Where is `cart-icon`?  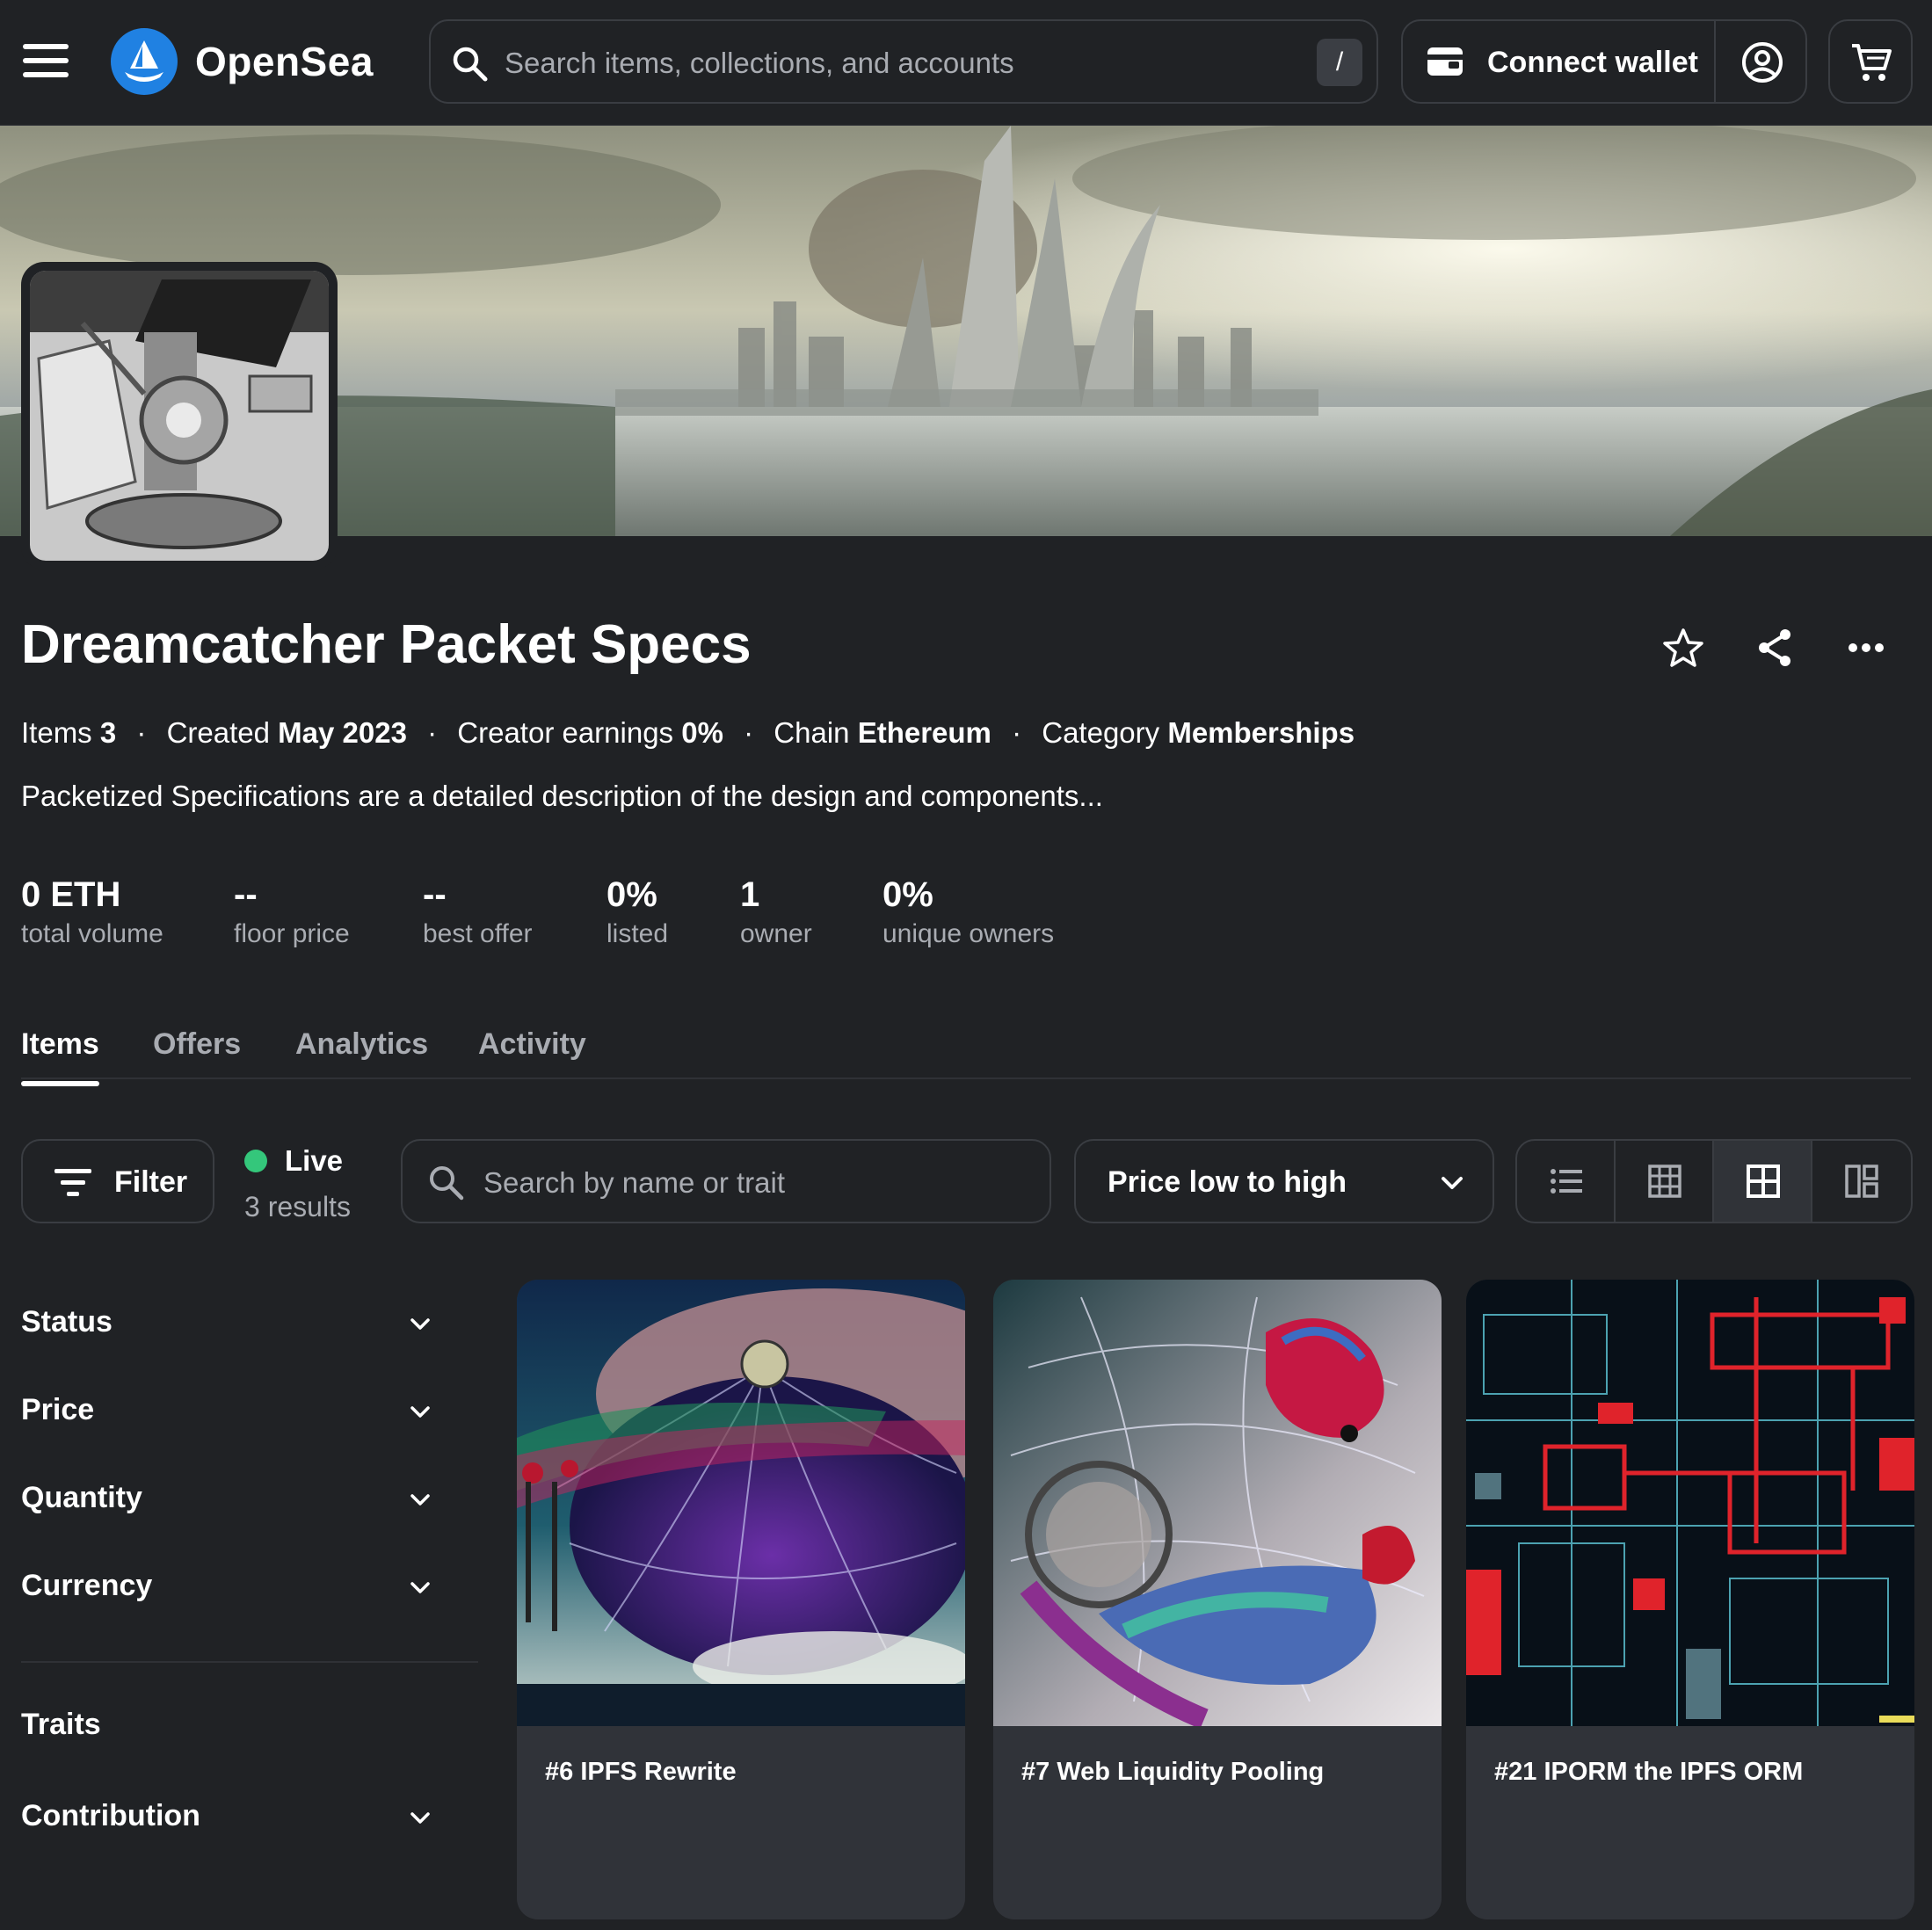
cart-icon is located at coordinates (1872, 62).